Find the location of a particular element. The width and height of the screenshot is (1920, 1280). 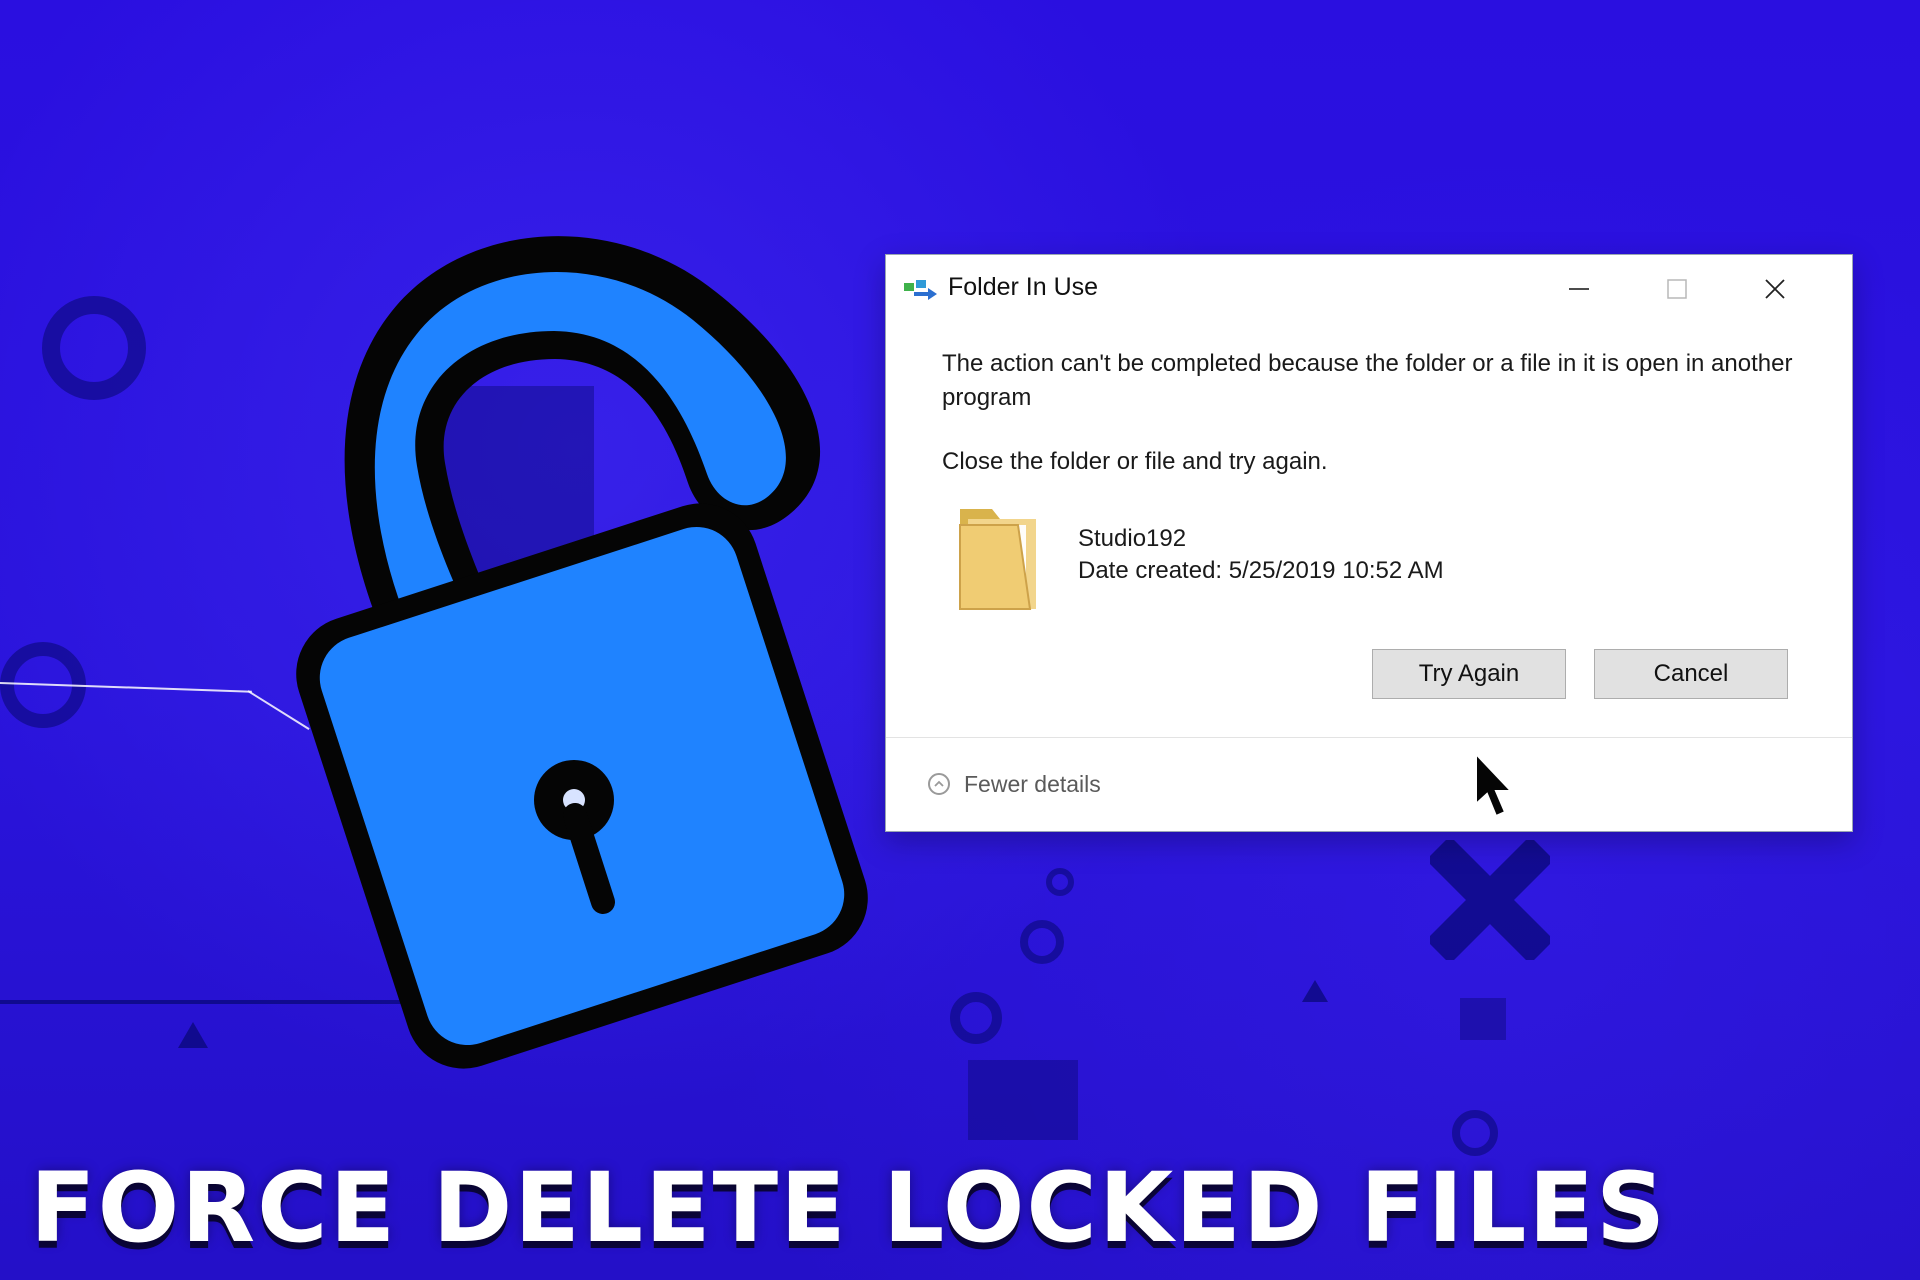

maximize-icon is located at coordinates (1677, 289).